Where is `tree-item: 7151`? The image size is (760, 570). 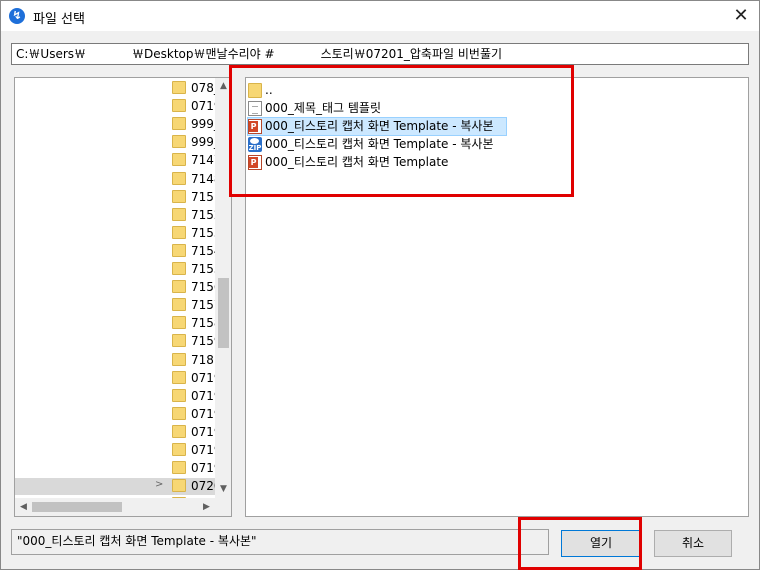
tree-item: 7151 is located at coordinates (115, 197).